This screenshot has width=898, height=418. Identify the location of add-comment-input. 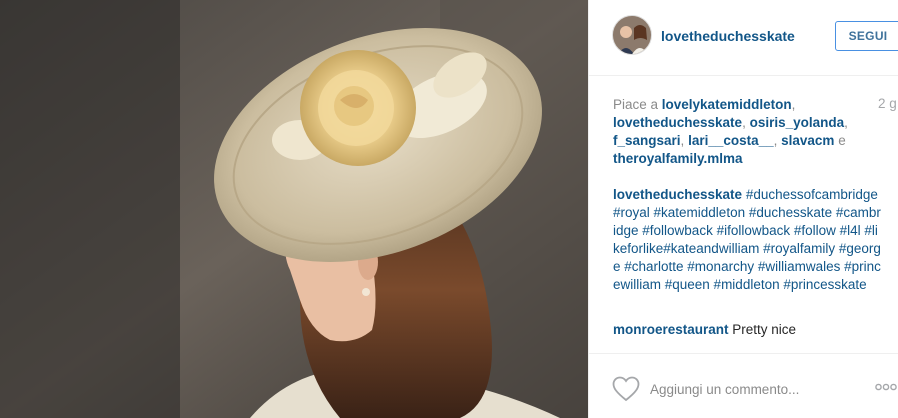
(757, 389).